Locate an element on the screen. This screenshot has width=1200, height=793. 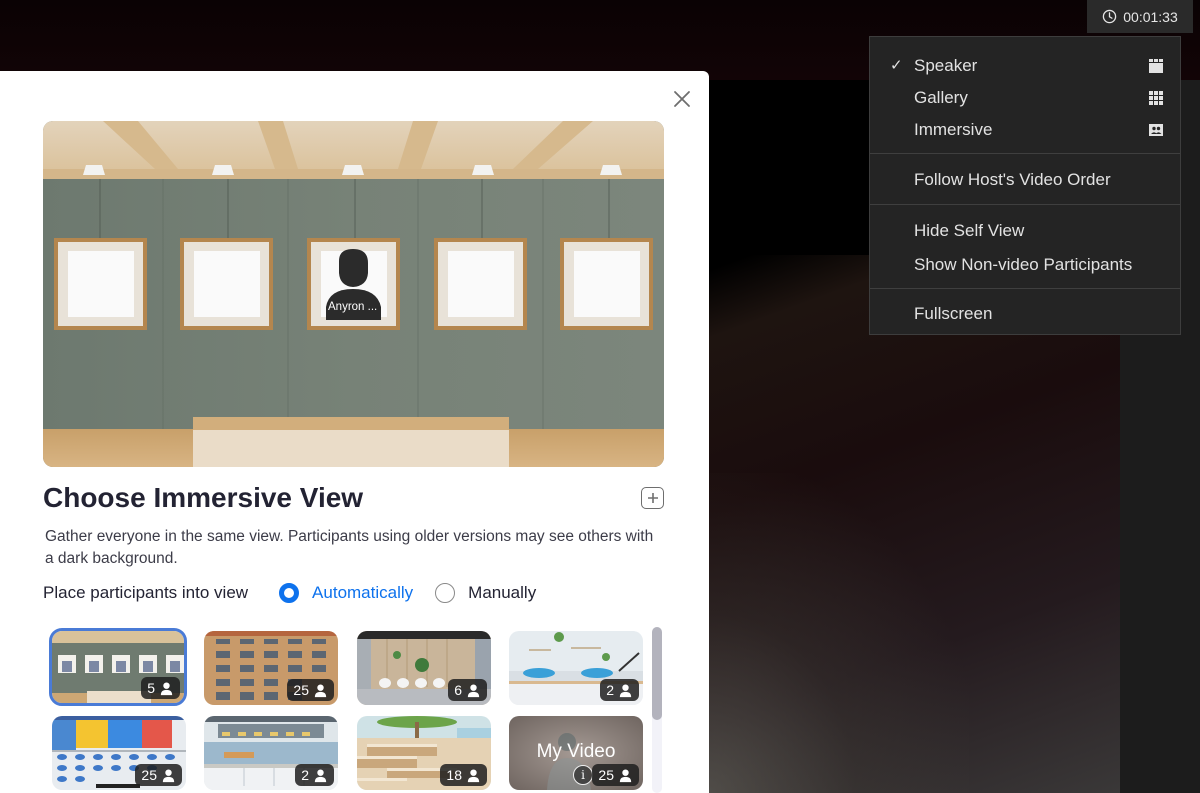
scene-thumbnail-art-gallery: 5 is located at coordinates (118, 667).